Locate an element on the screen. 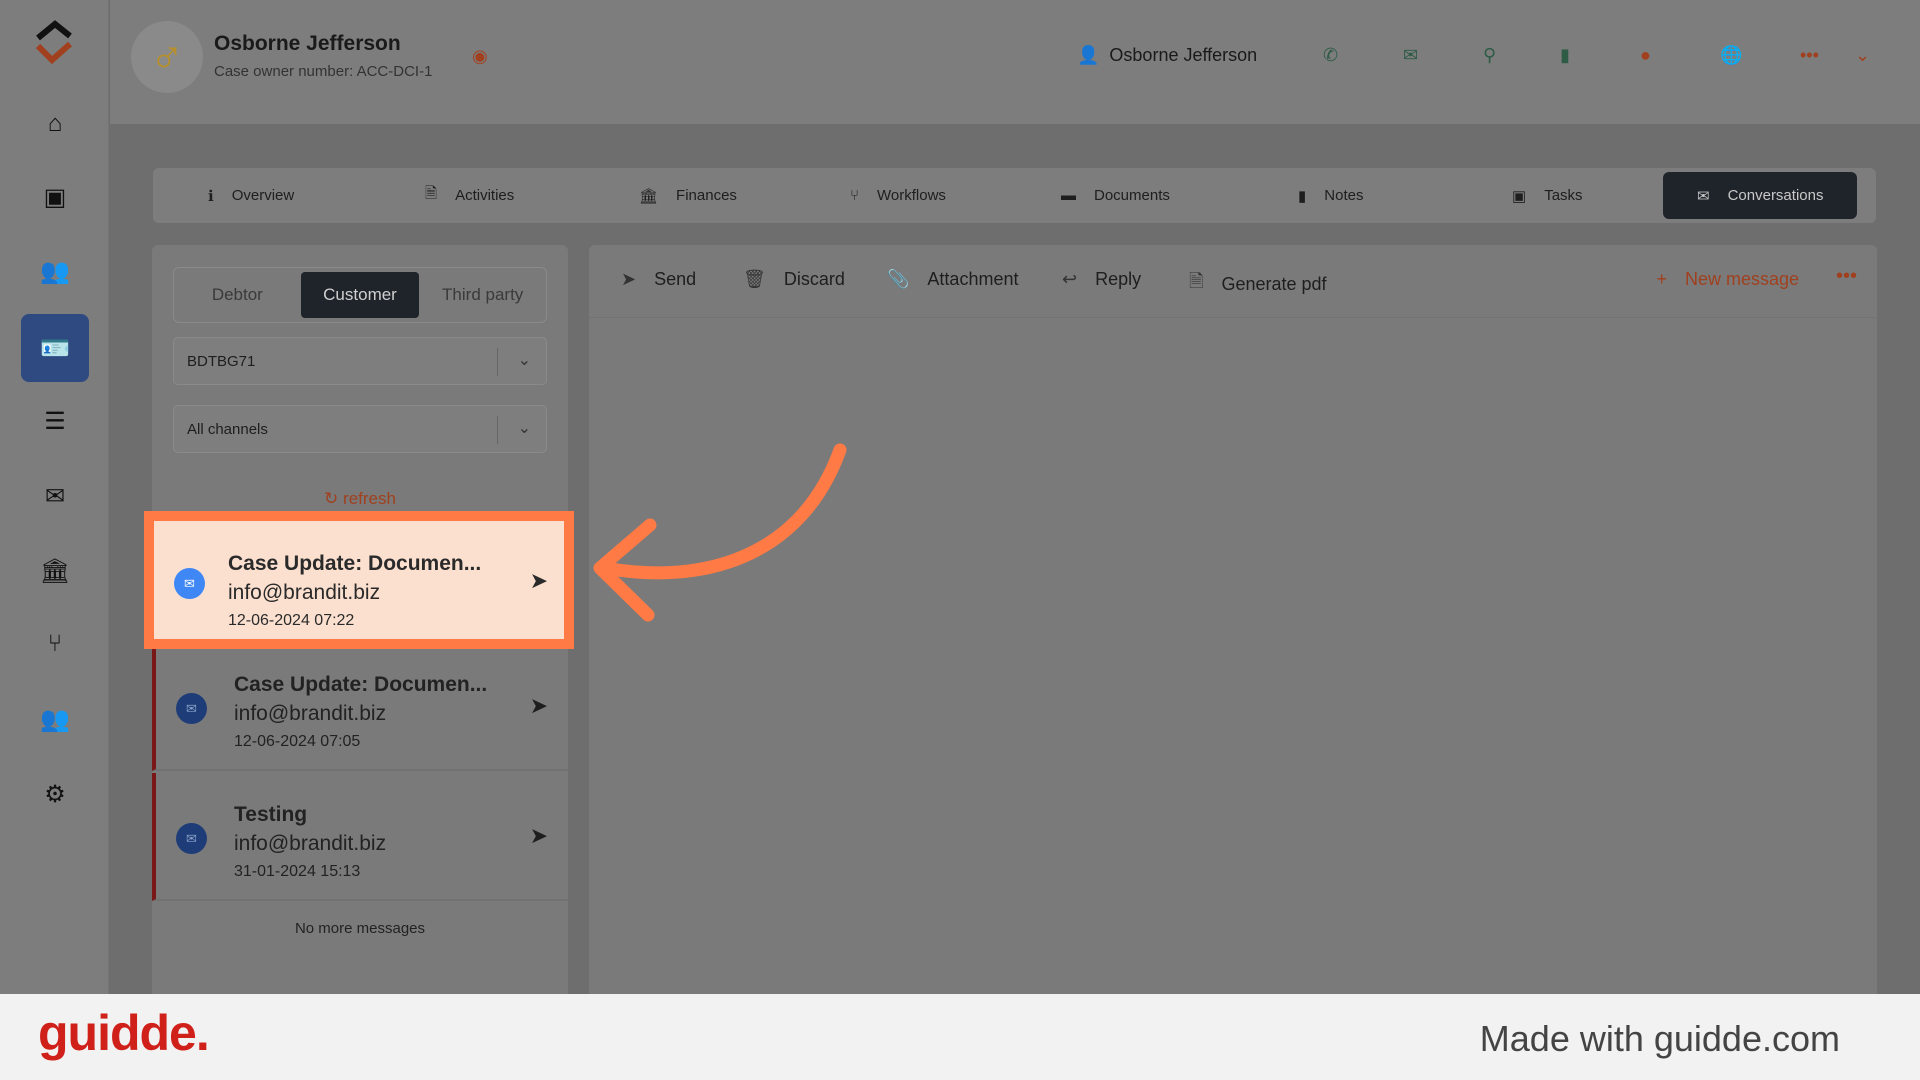  annotation-arrow is located at coordinates (720, 532).